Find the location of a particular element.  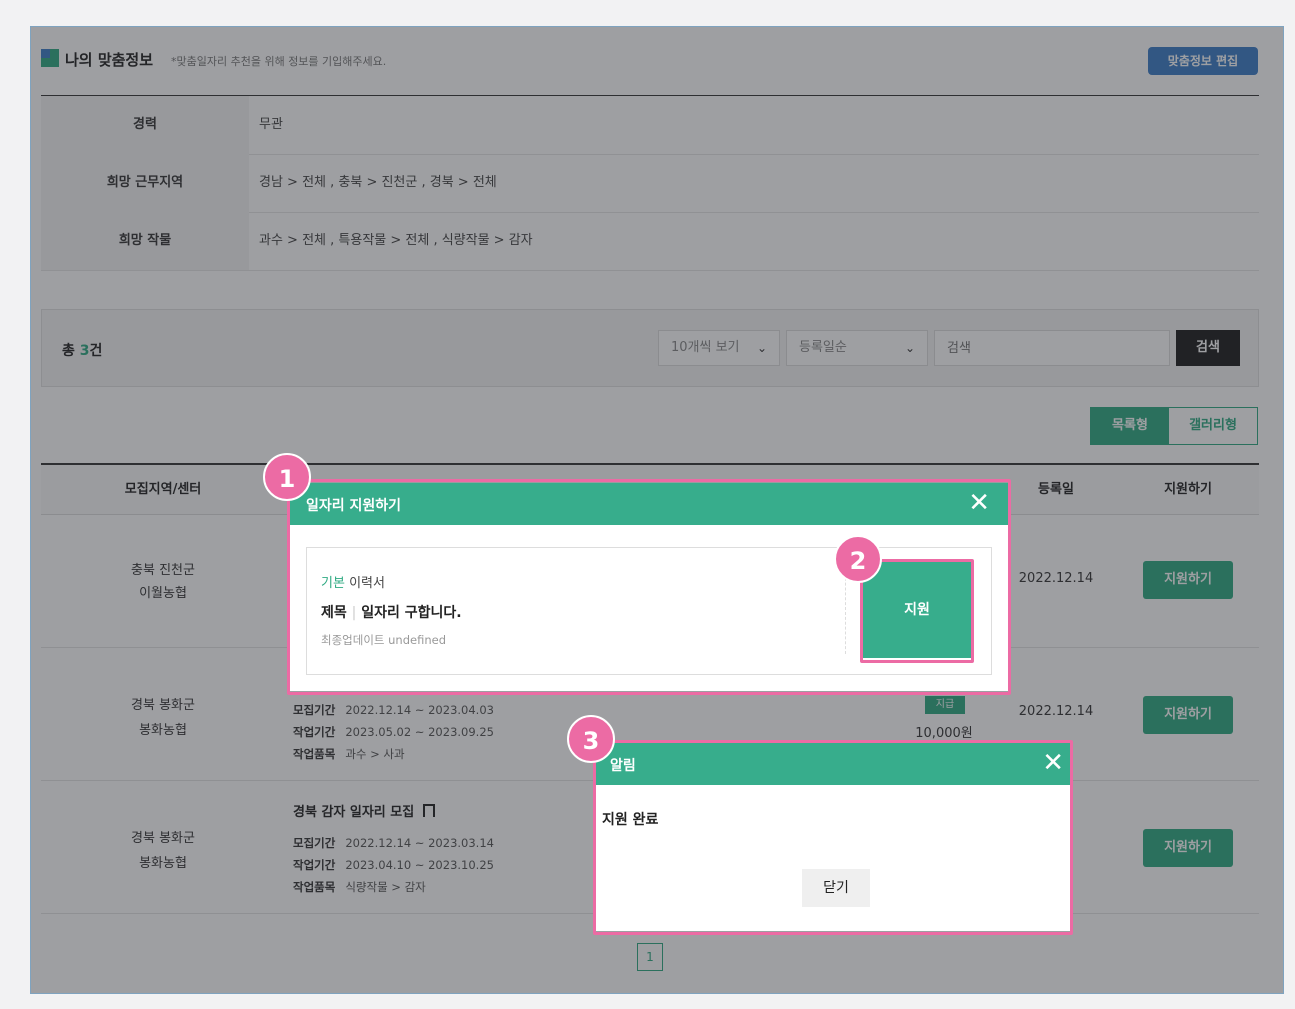

callout-badge-3: 3 is located at coordinates (591, 739).